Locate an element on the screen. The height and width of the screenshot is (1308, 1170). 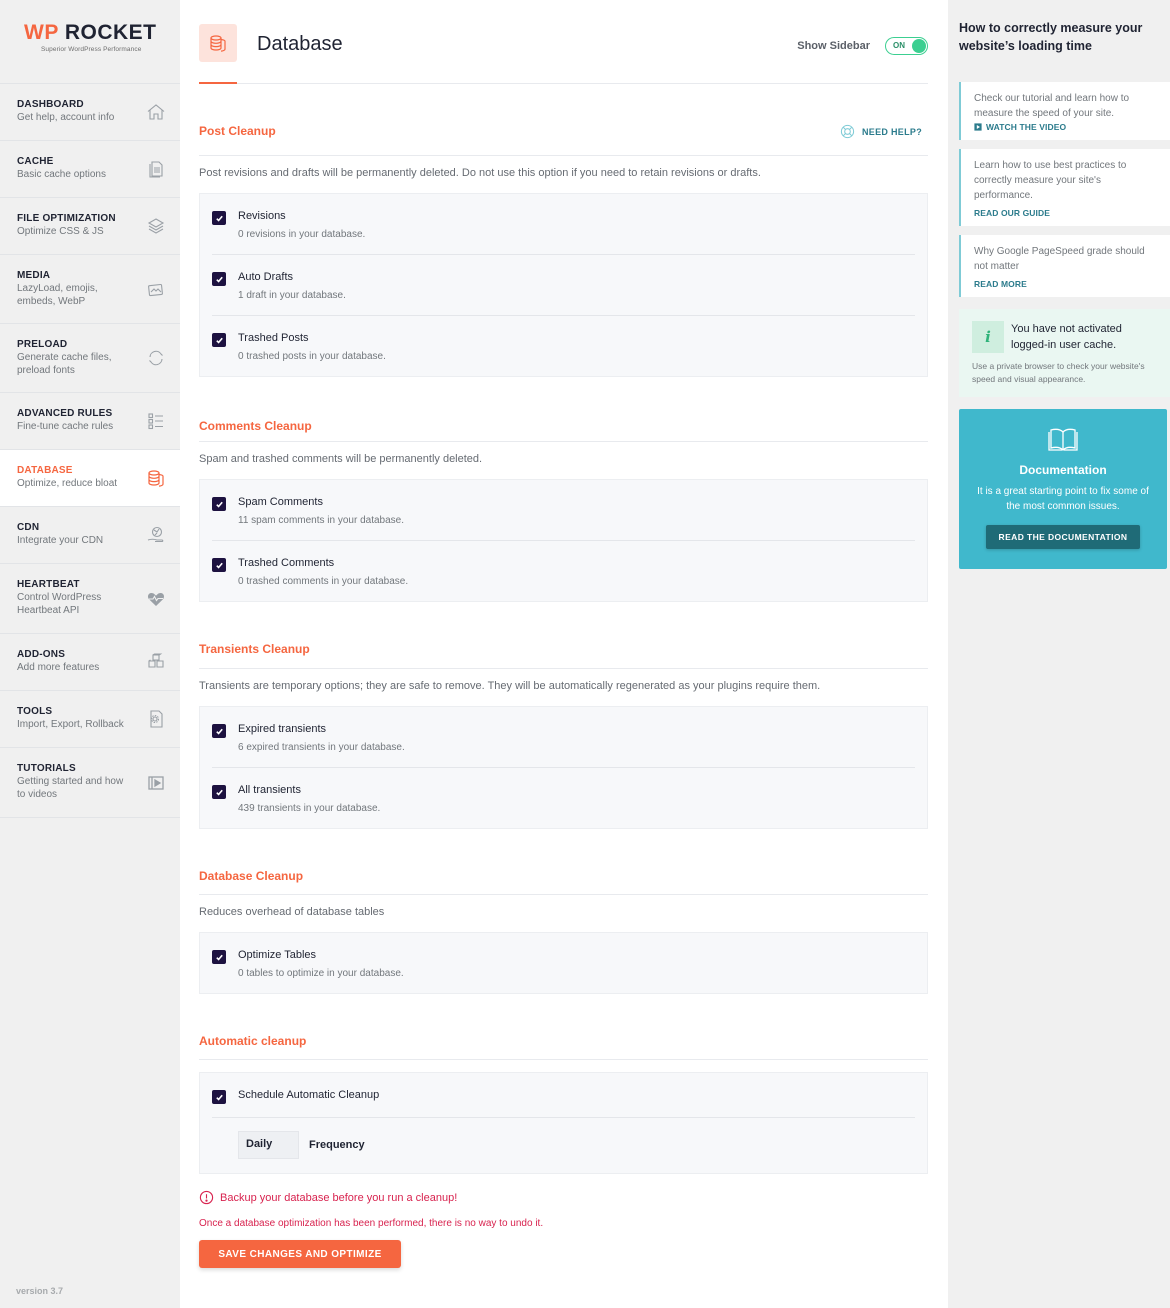
nav-item-desc: Control WordPress Heartbeat API is located at coordinates (59, 604).